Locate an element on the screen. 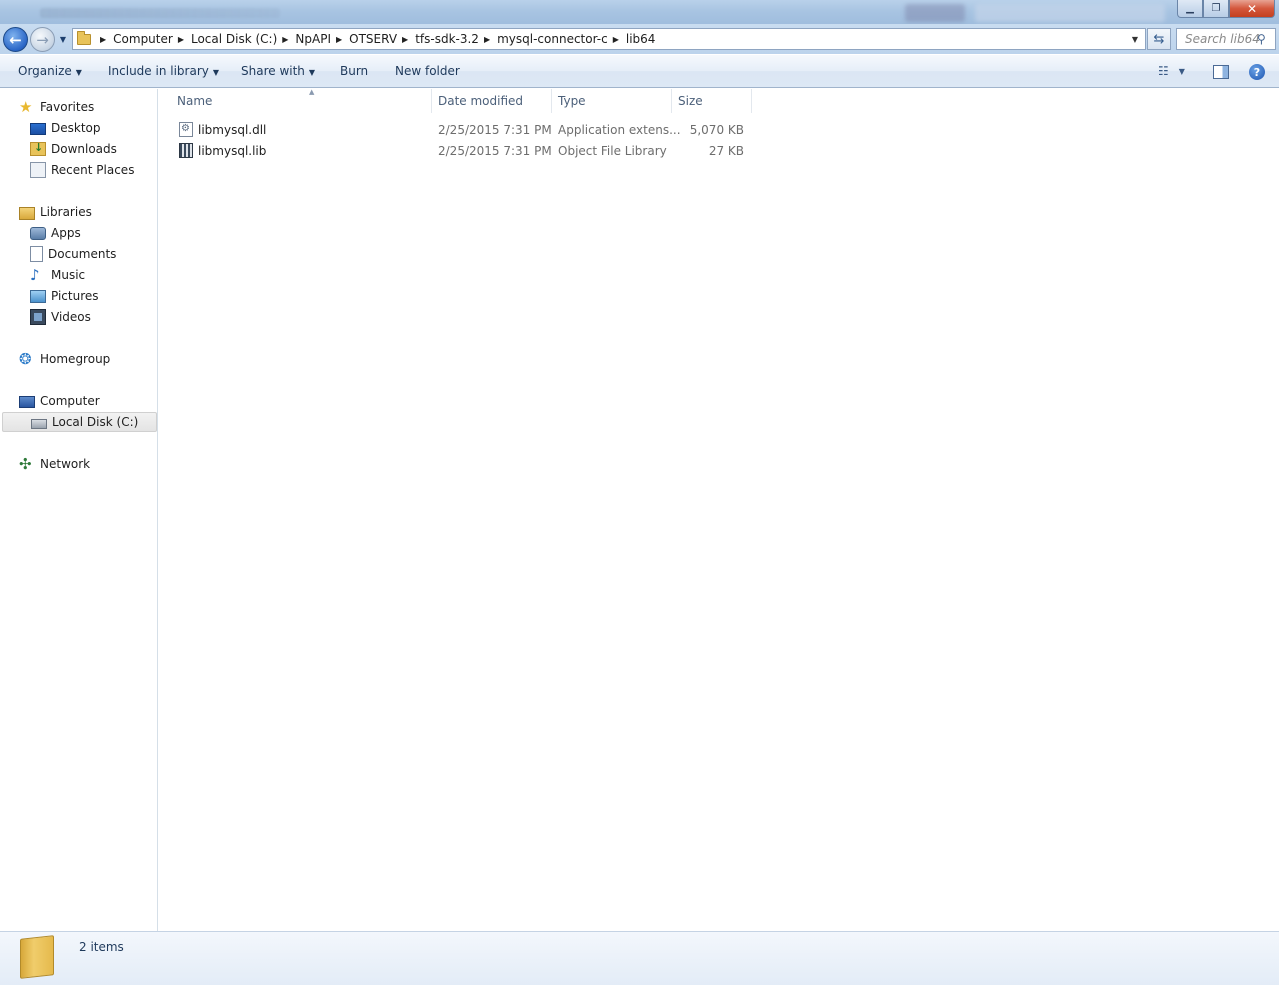 The image size is (1279, 985). breadcrumb-item: tfs-sdk-3.2 is located at coordinates (447, 39).